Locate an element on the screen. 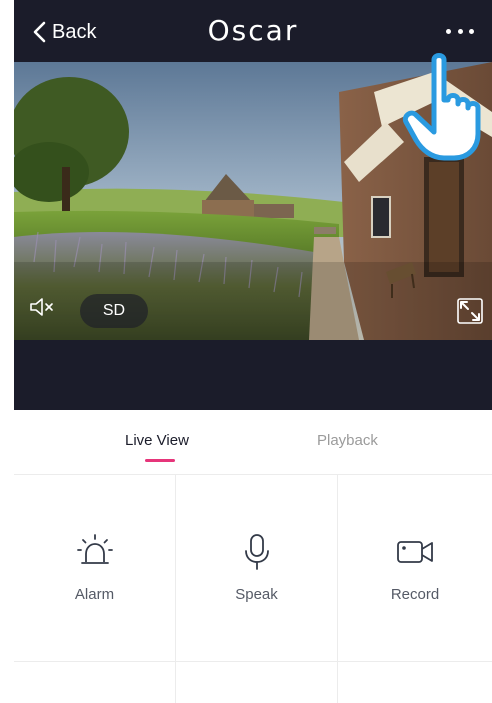  speak-button: Speak is located at coordinates (256, 567).